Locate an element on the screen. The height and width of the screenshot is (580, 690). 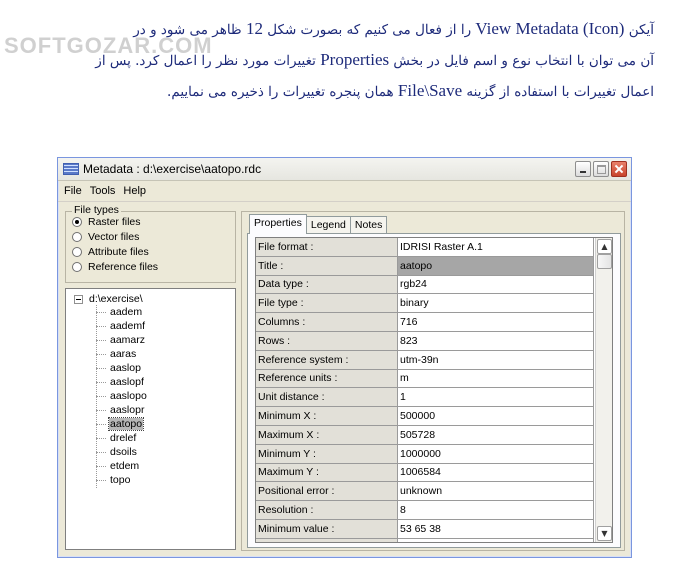
tree-item: aamarz is located at coordinates (121, 340).